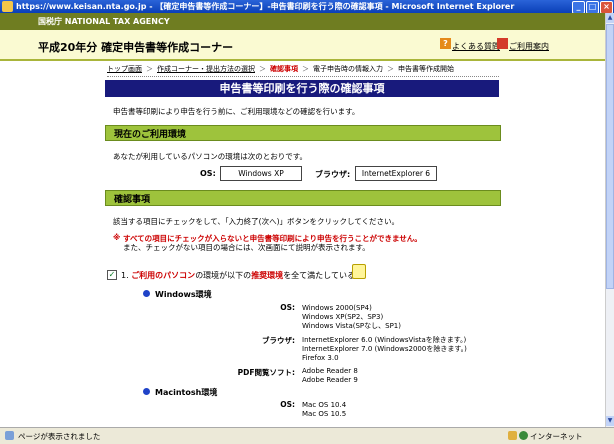  What do you see at coordinates (610, 18) in the screenshot?
I see `scroll-up-icon: ▲` at bounding box center [610, 18].